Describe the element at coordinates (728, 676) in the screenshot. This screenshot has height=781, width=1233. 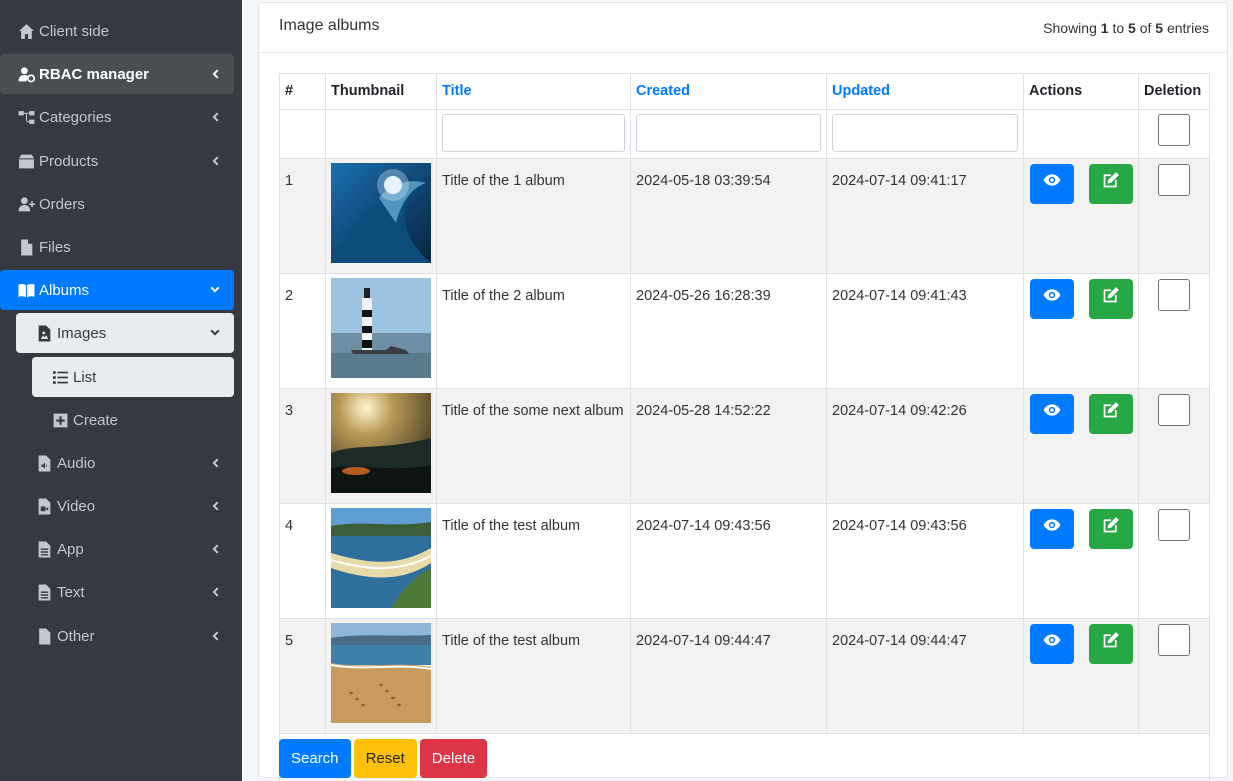
I see `created-cell: 2024-07-14 09:44:47` at that location.